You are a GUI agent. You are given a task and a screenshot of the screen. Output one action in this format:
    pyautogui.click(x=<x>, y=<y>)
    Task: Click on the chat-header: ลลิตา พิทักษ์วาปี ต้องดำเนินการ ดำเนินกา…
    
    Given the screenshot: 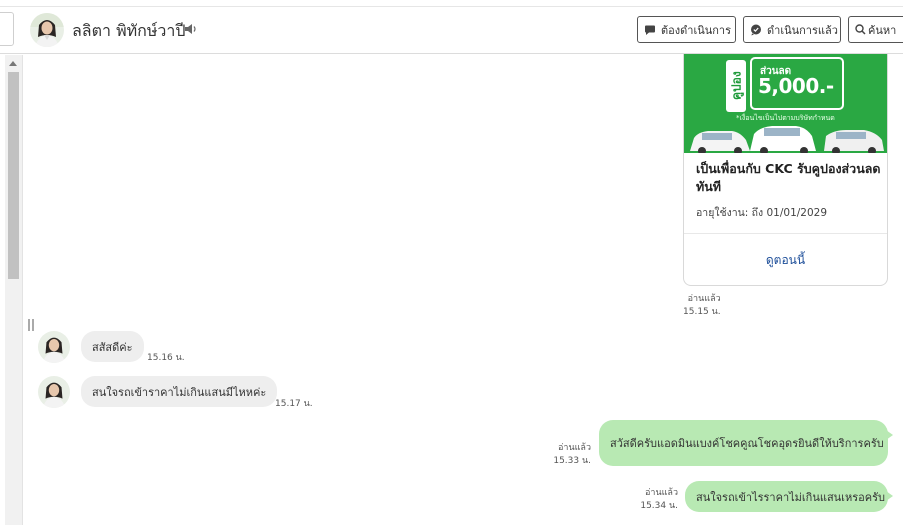 What is the action you would take?
    pyautogui.click(x=451, y=27)
    